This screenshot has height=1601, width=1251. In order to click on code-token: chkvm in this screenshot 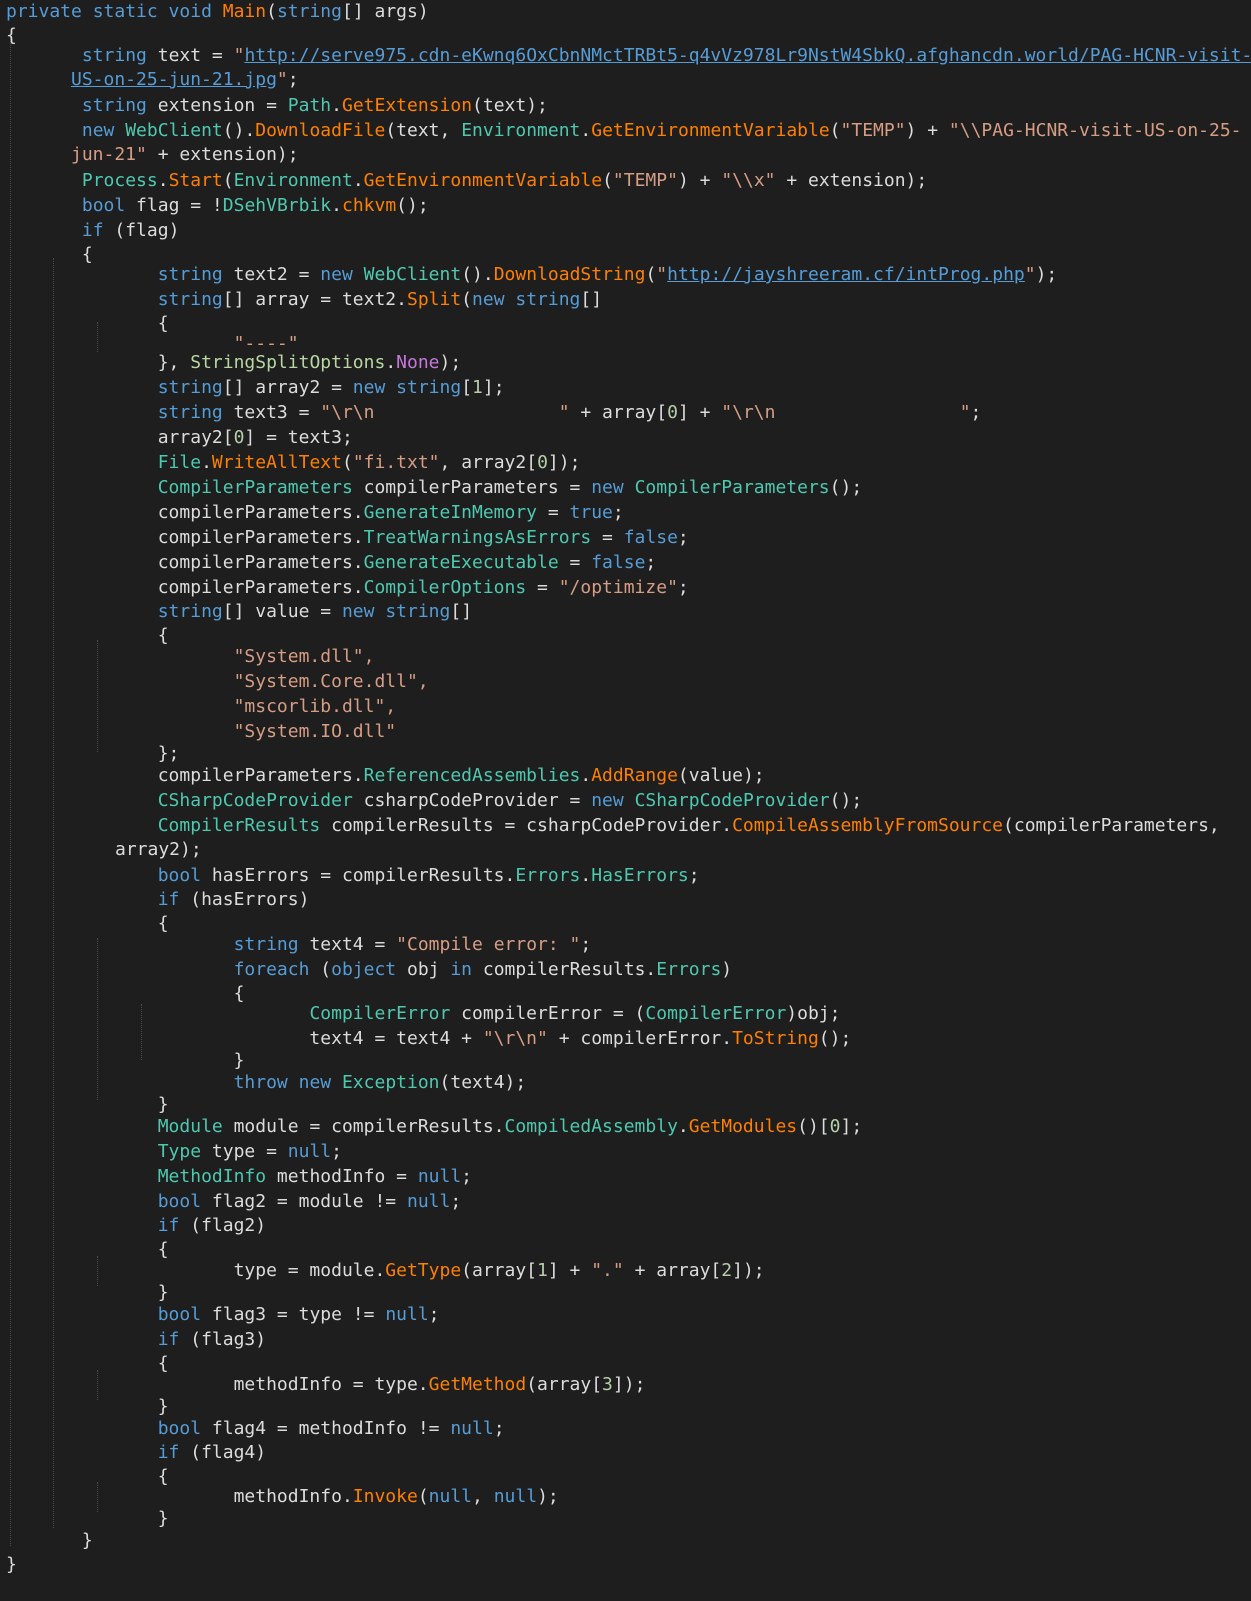, I will do `click(369, 205)`.